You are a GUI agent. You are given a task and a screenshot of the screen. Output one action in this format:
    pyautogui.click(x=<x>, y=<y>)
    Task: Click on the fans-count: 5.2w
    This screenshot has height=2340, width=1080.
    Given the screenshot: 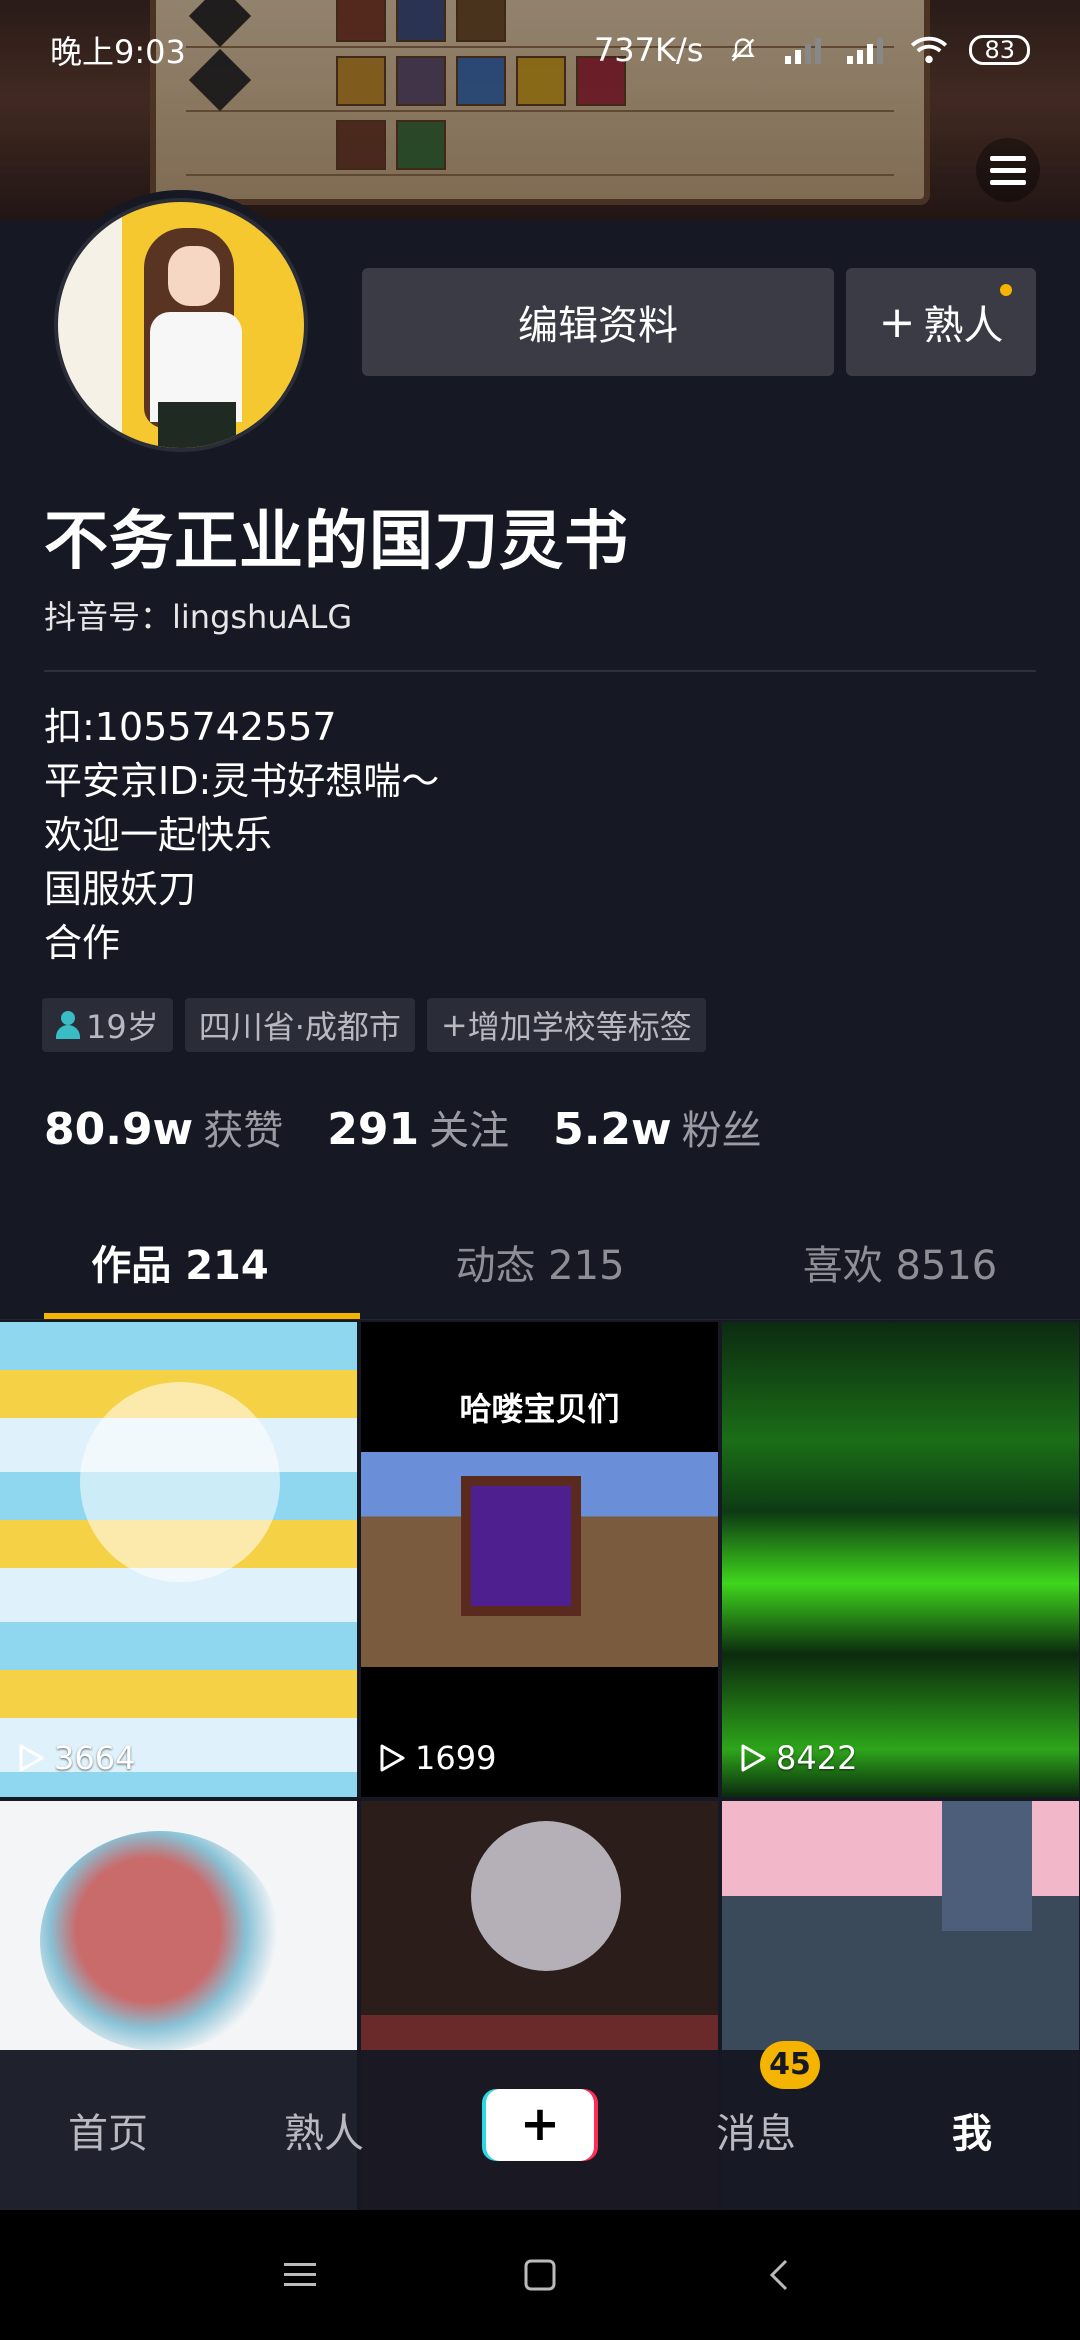 What is the action you would take?
    pyautogui.click(x=612, y=1129)
    